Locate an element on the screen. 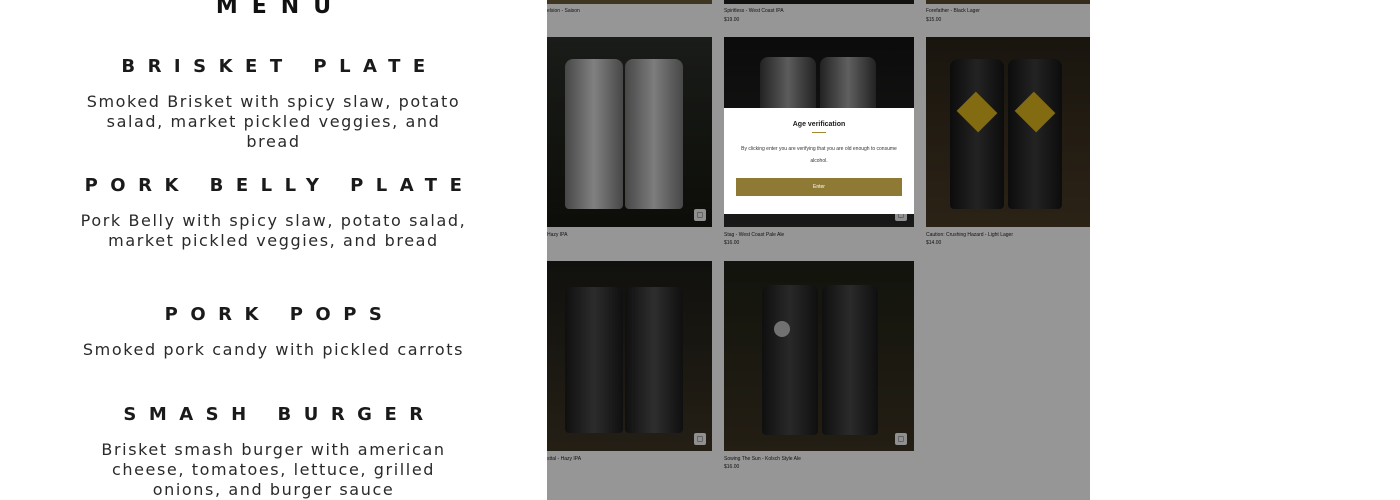 The width and height of the screenshot is (1400, 500). menu-item-name: BRISKET PLATE is located at coordinates (279, 66).